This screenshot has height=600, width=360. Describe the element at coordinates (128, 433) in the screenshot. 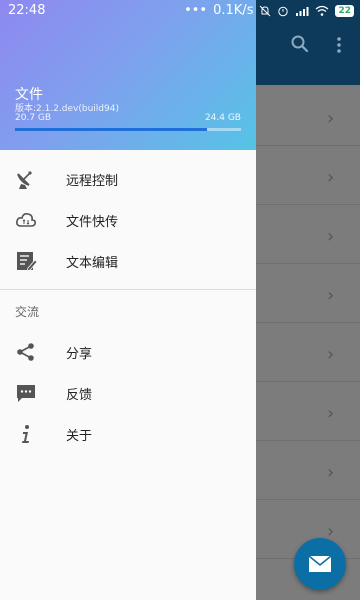

I see `menu-item-about: 关于` at that location.